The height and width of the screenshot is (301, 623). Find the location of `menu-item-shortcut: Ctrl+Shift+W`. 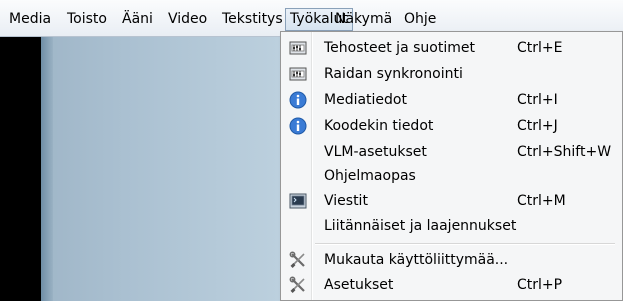

menu-item-shortcut: Ctrl+Shift+W is located at coordinates (564, 152).